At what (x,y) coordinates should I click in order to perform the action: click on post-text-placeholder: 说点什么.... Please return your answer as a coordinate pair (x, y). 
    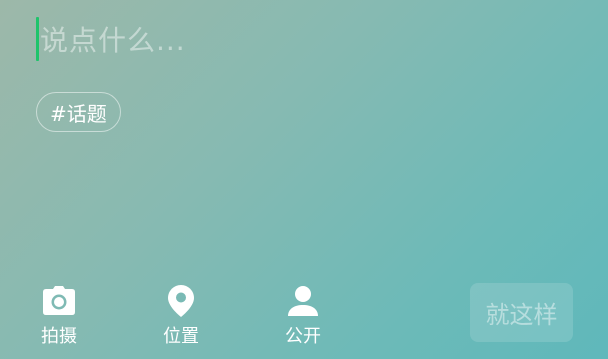
    Looking at the image, I should click on (113, 40).